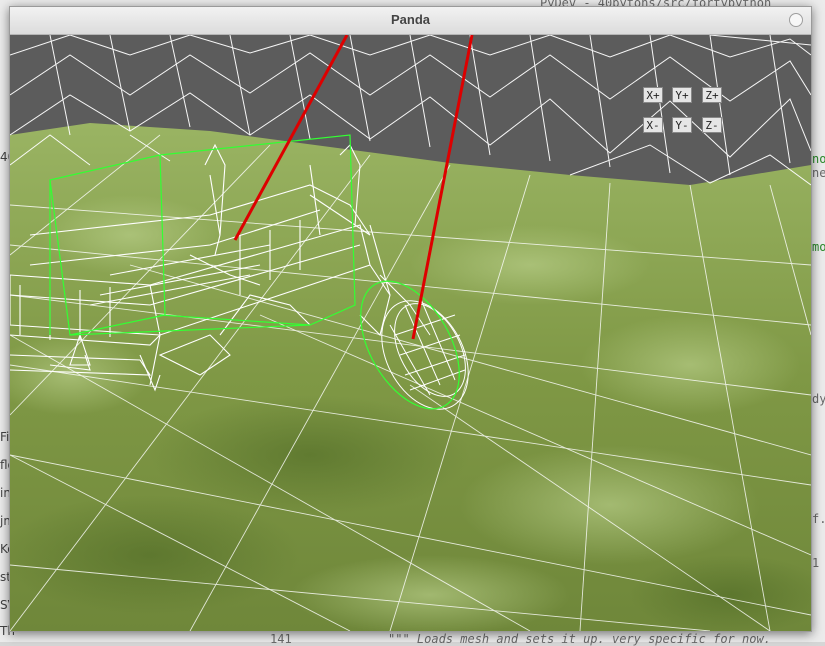 This screenshot has width=825, height=646. I want to click on axis-y-minus-button: Y-, so click(682, 125).